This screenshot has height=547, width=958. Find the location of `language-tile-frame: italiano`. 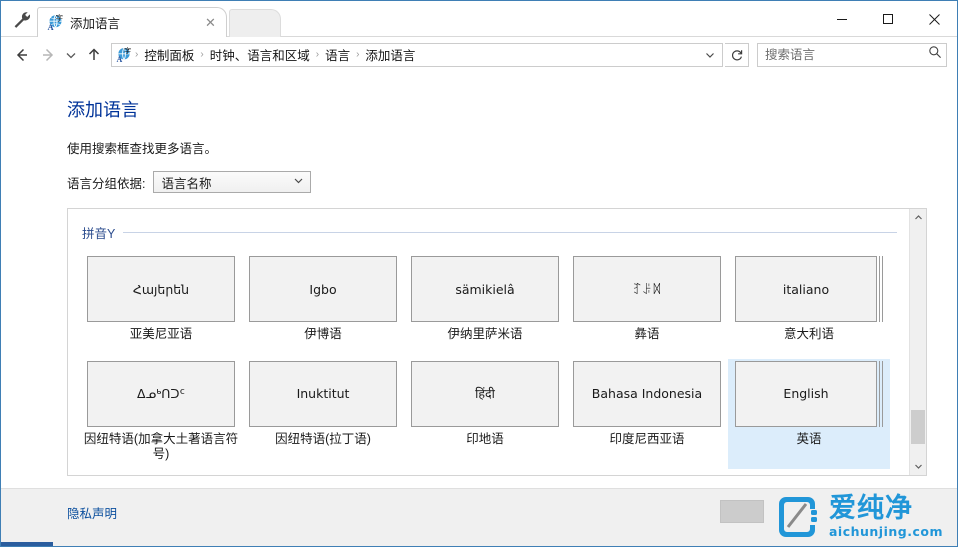

language-tile-frame: italiano is located at coordinates (809, 289).